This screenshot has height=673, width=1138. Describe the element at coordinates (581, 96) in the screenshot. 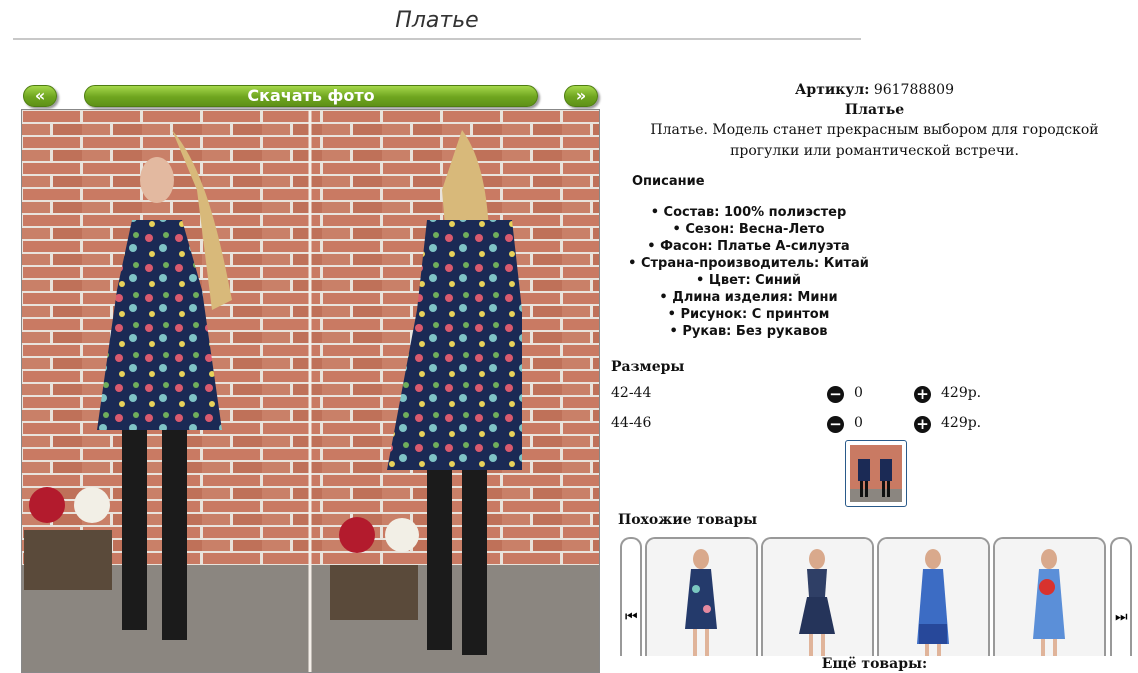

I see `next-photo-button: »` at that location.